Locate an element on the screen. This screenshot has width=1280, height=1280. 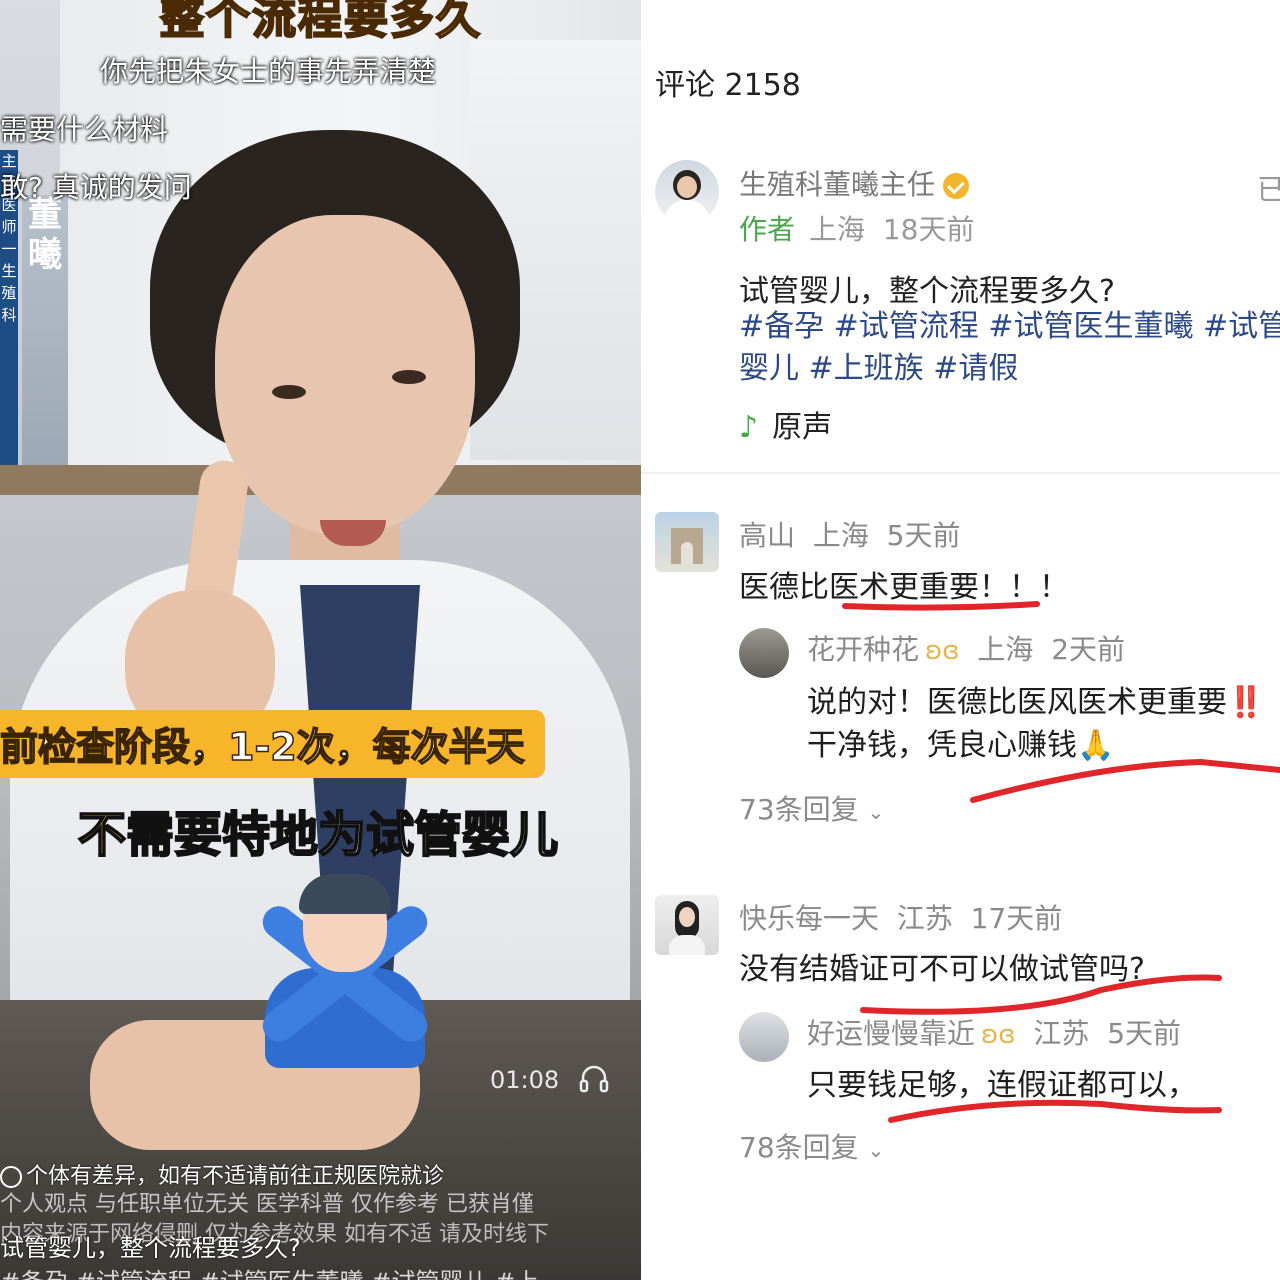
banner-char: 师 is located at coordinates (9, 227).